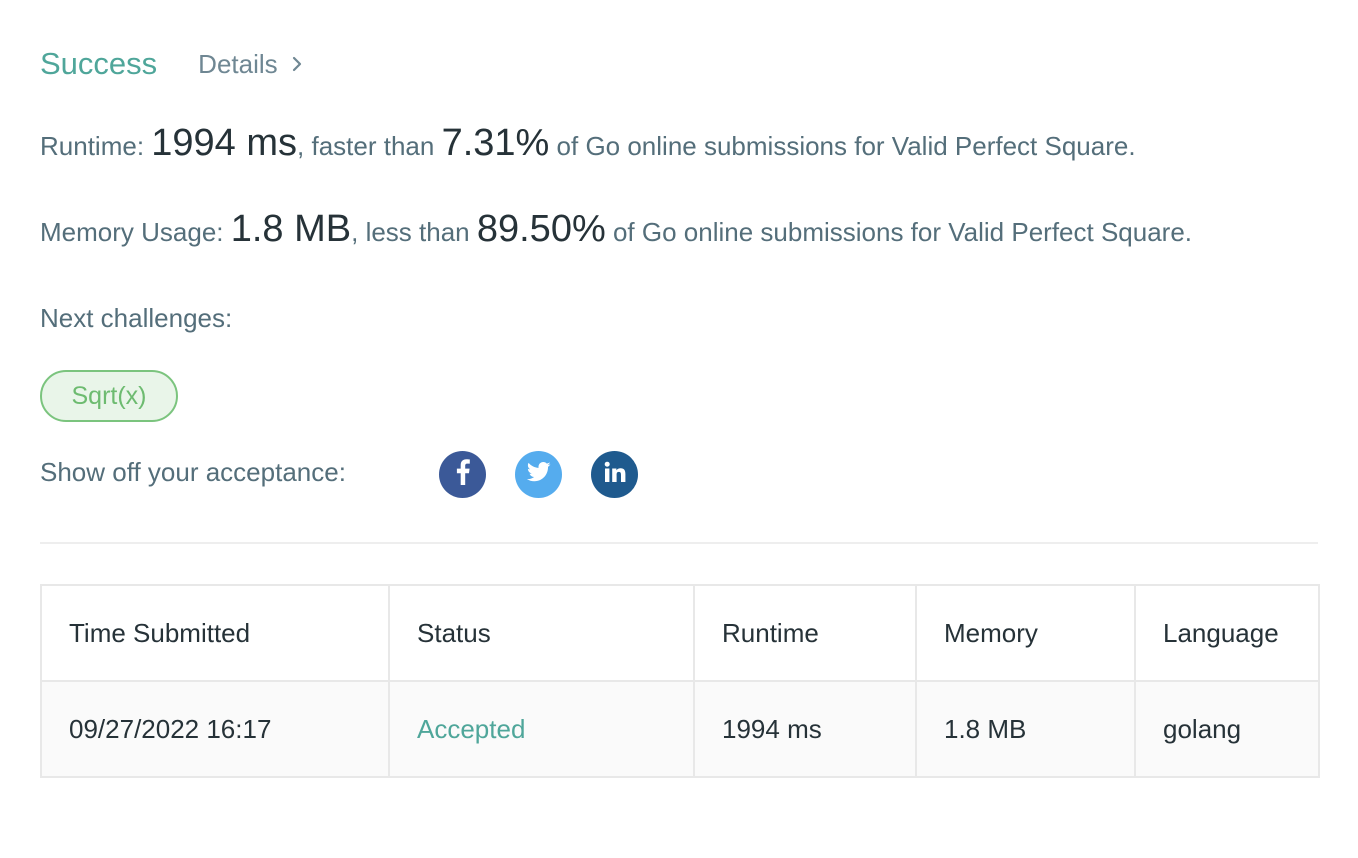  I want to click on runtime-percentile: 7.31%, so click(495, 143).